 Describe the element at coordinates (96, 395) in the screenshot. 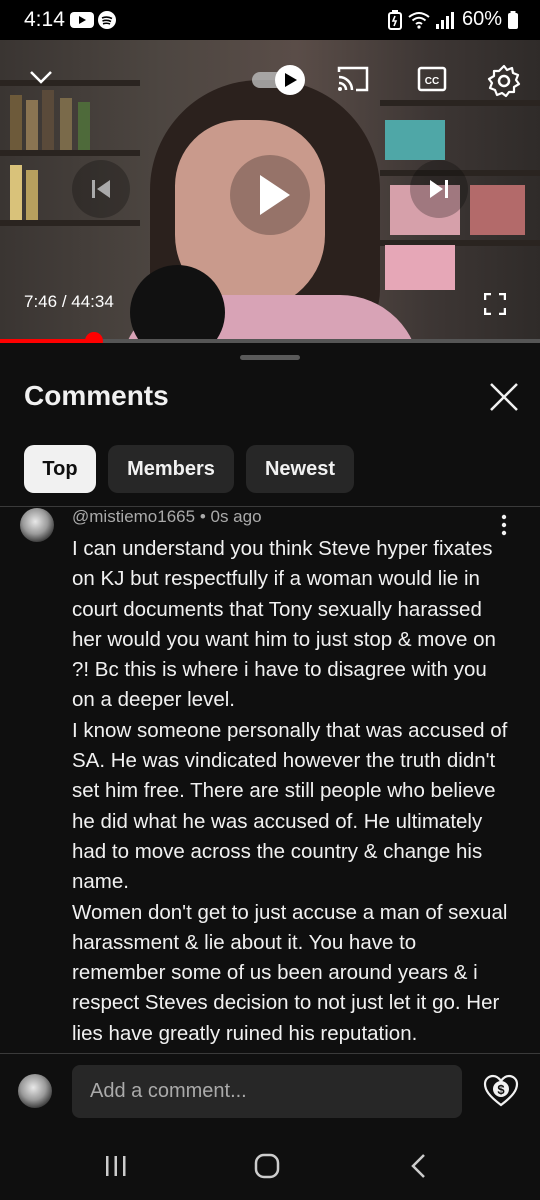

I see `comments-title: Comments` at that location.